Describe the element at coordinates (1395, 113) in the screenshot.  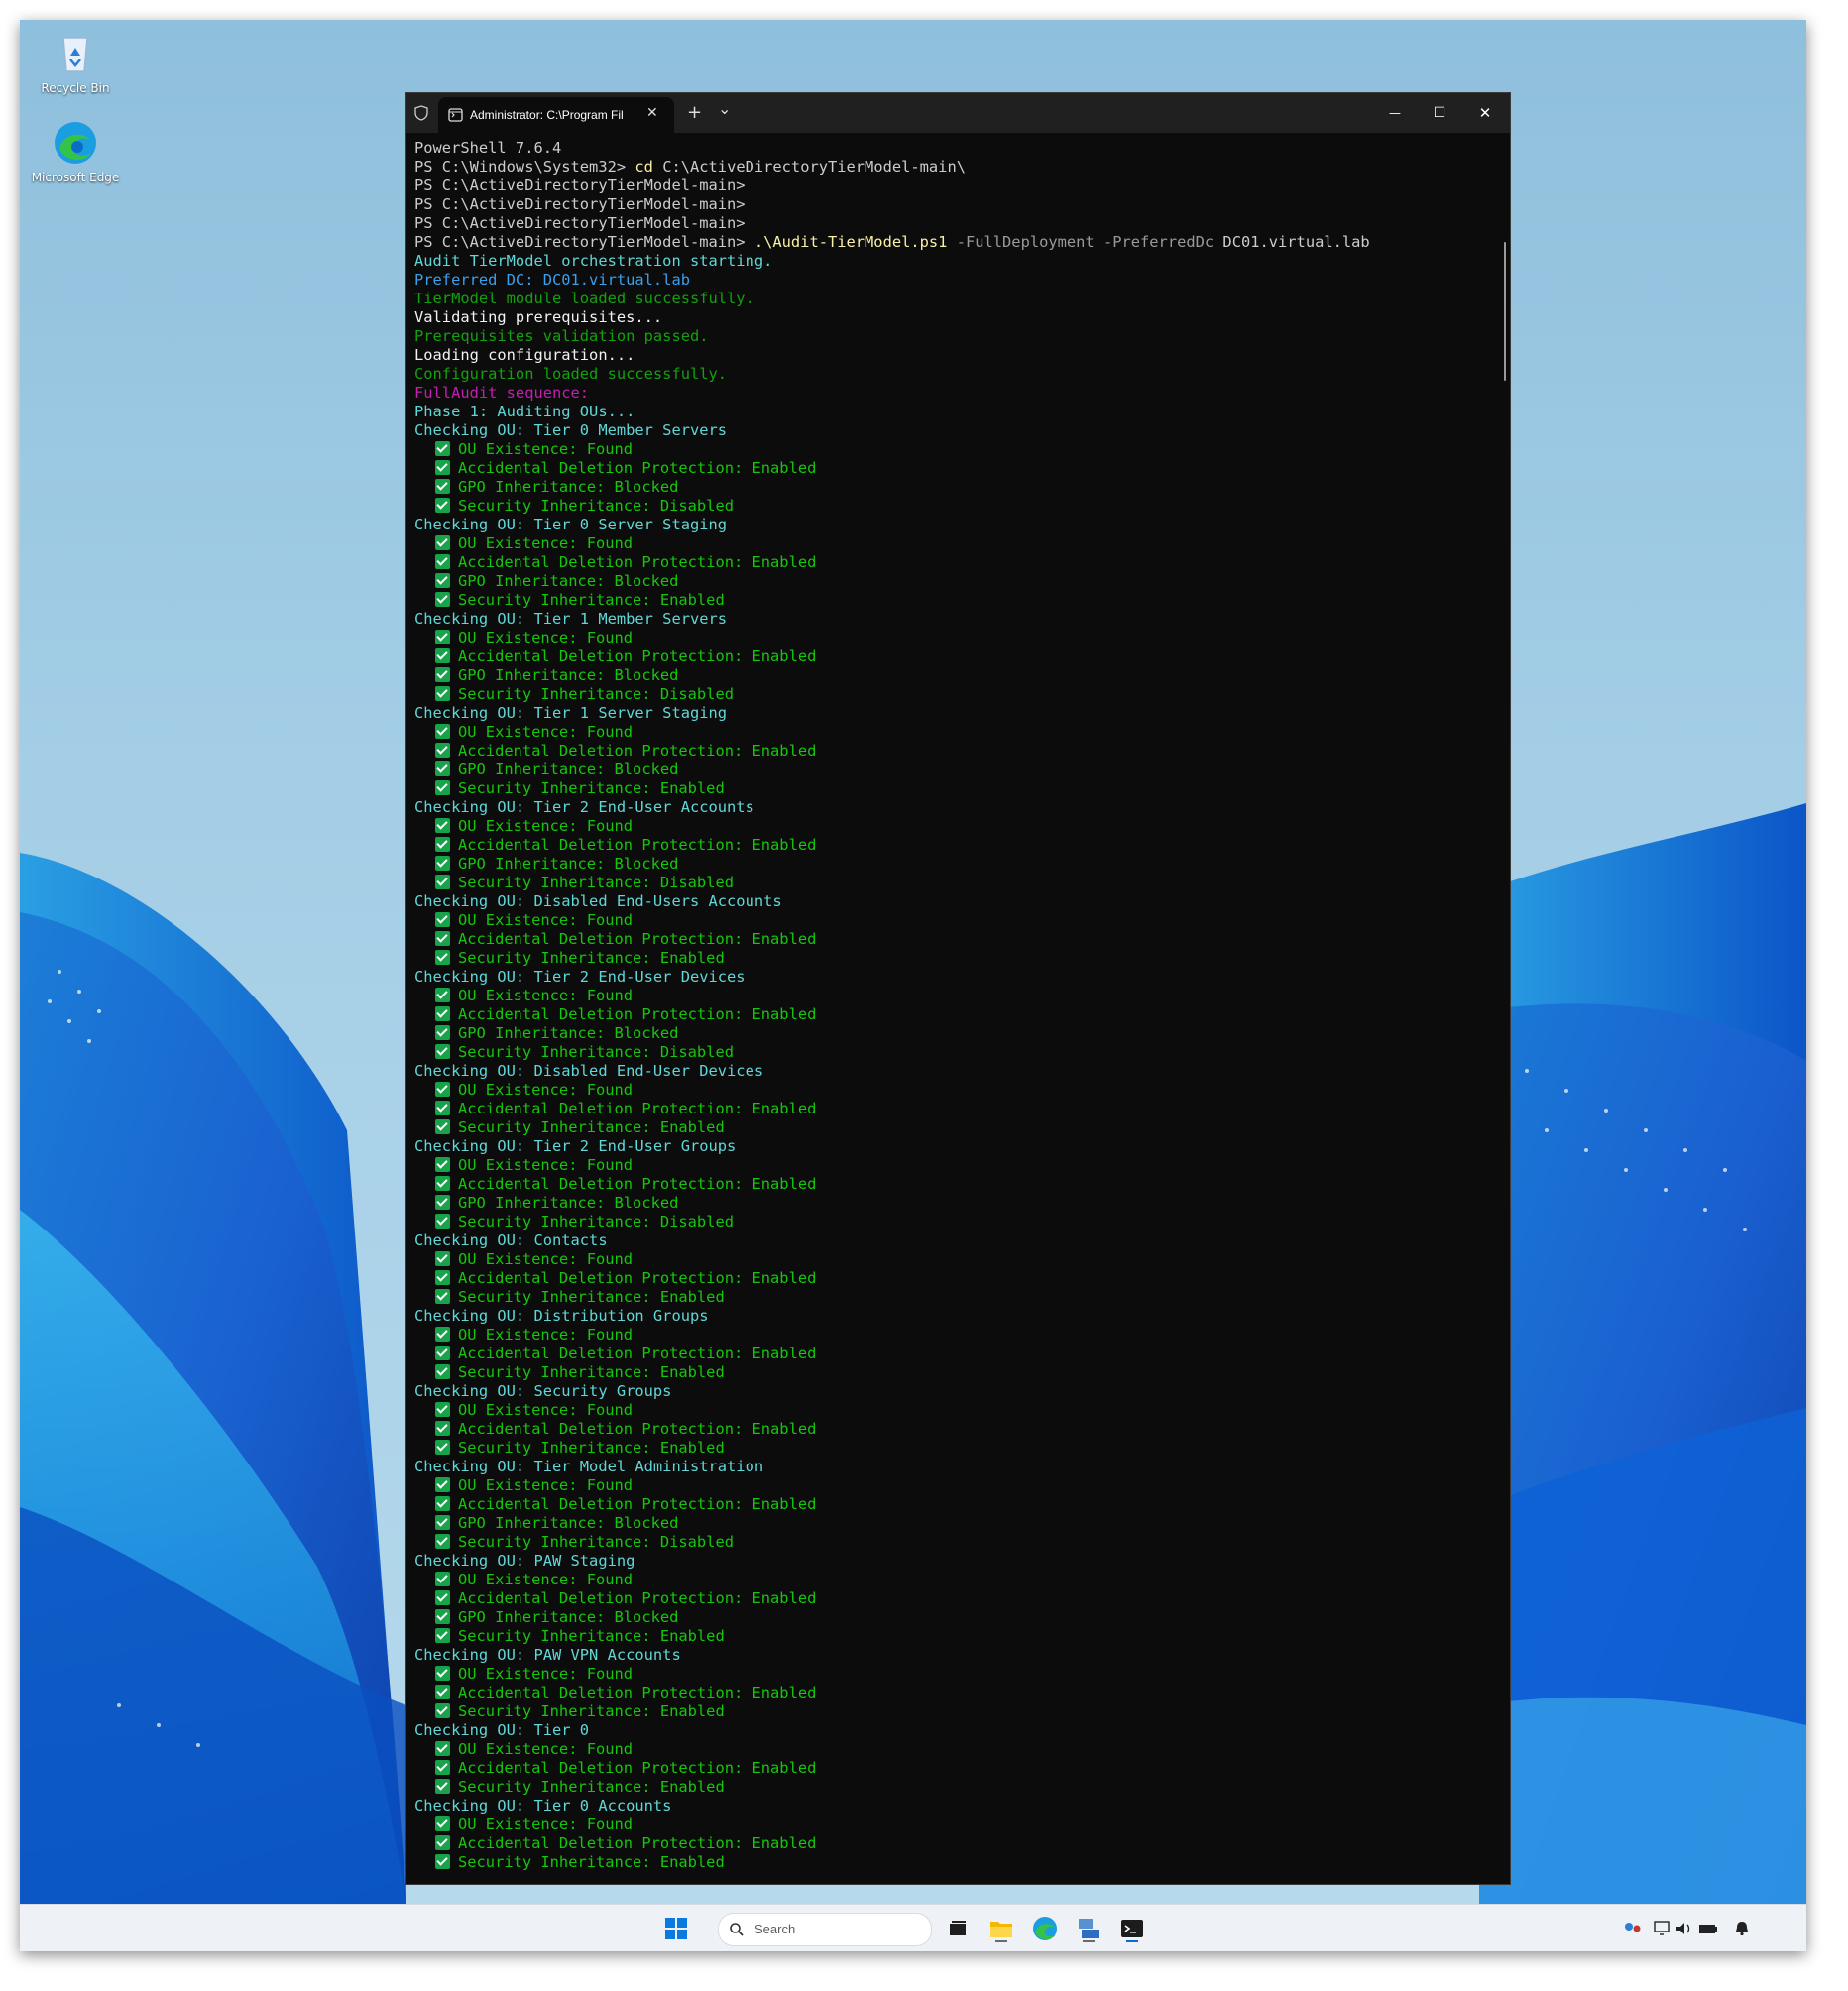
I see `minimize-button: —` at that location.